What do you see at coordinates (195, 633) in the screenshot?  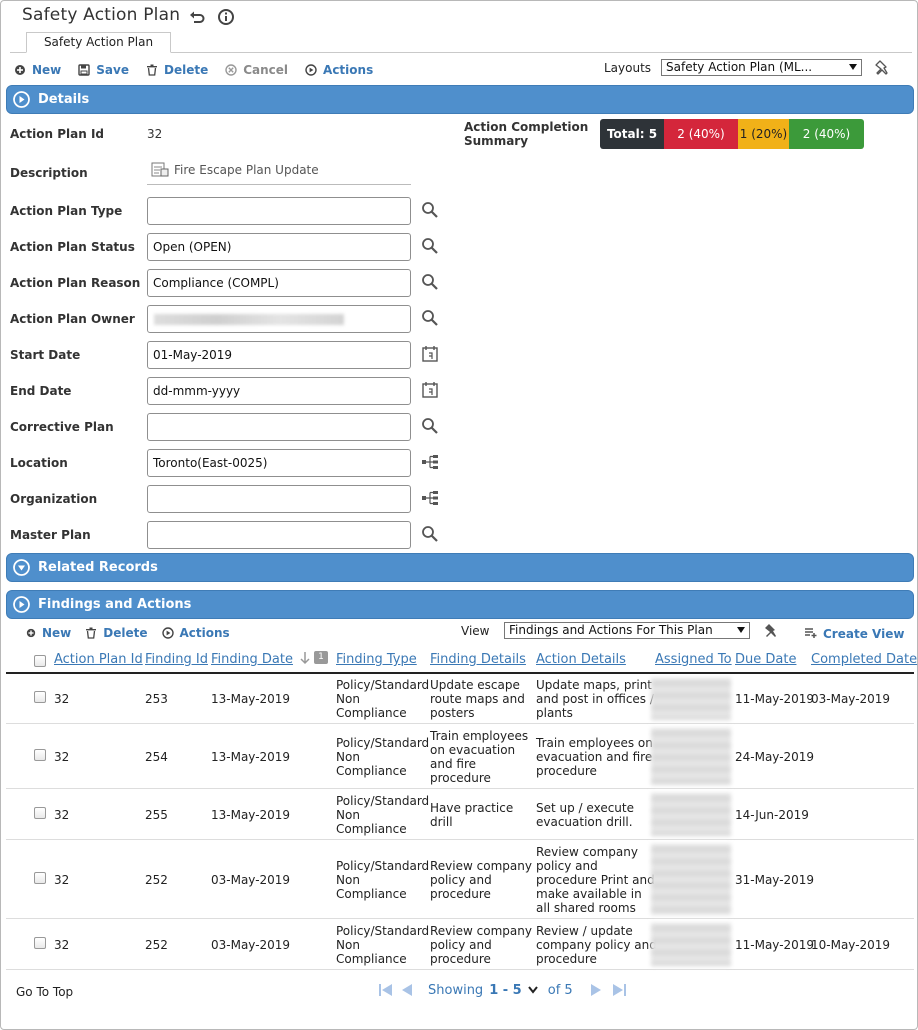 I see `findings-actions-button: Actions` at bounding box center [195, 633].